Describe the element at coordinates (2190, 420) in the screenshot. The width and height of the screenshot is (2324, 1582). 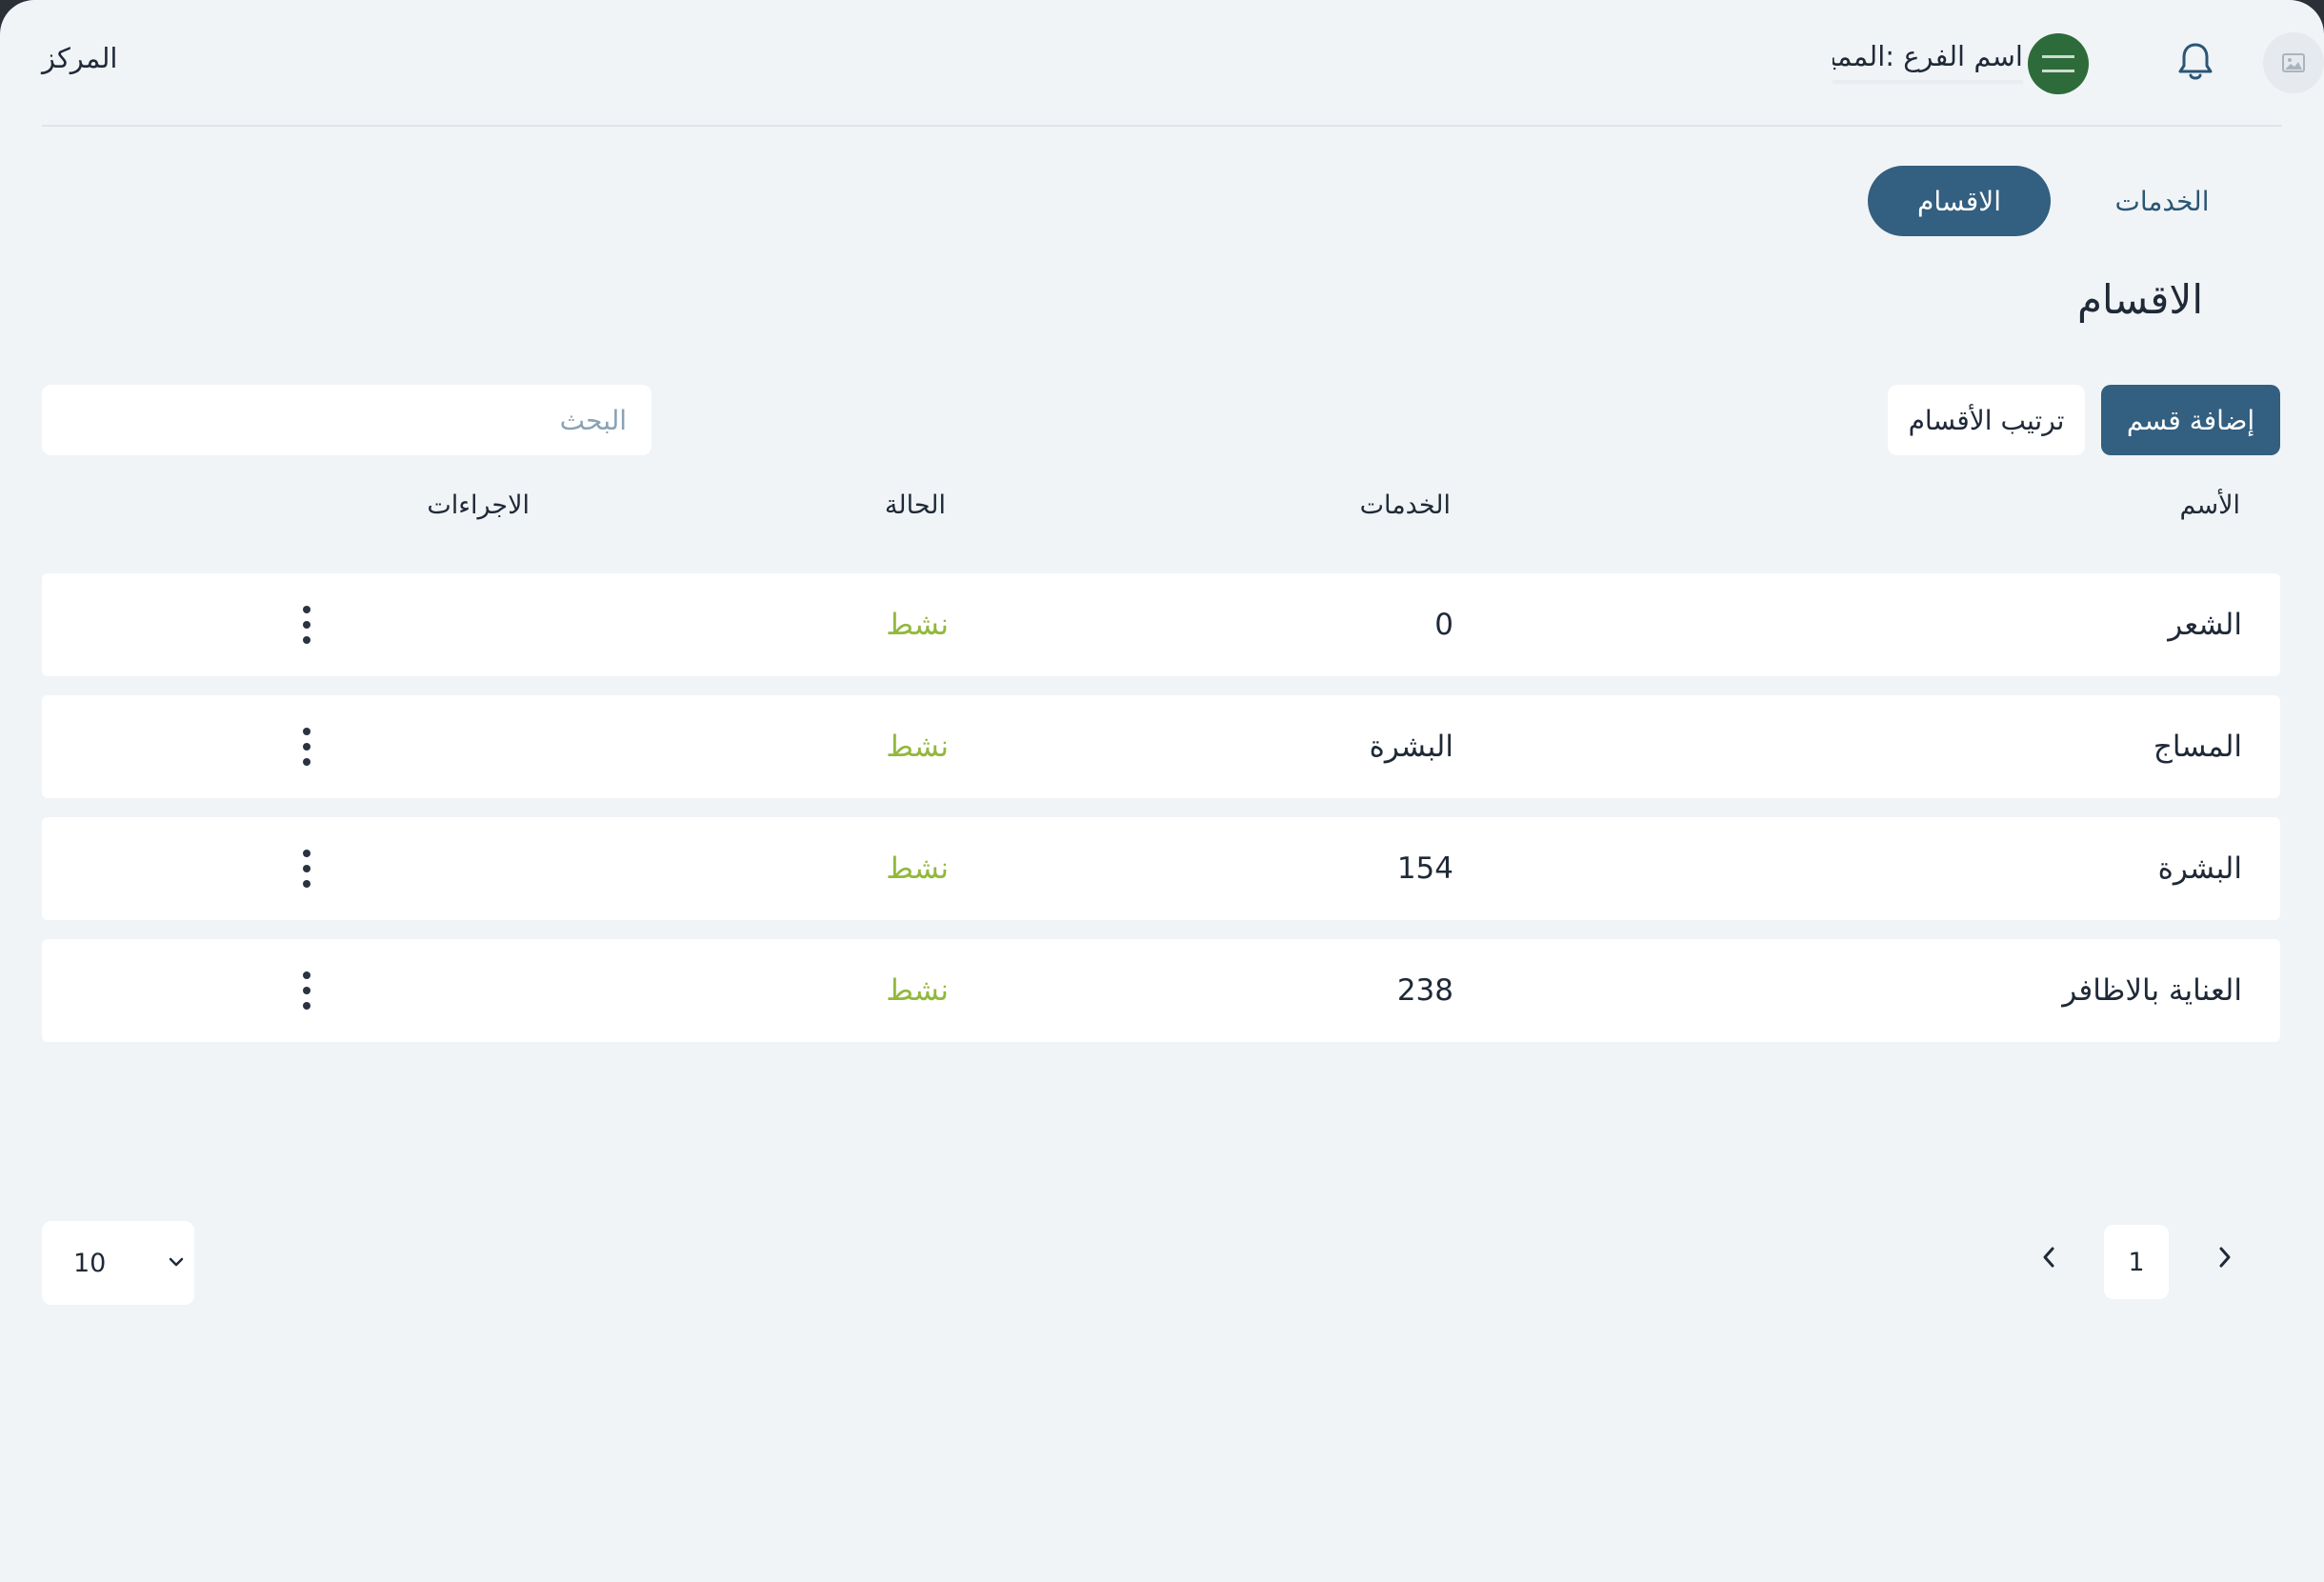
I see `add-section-button: إضافة قسم` at that location.